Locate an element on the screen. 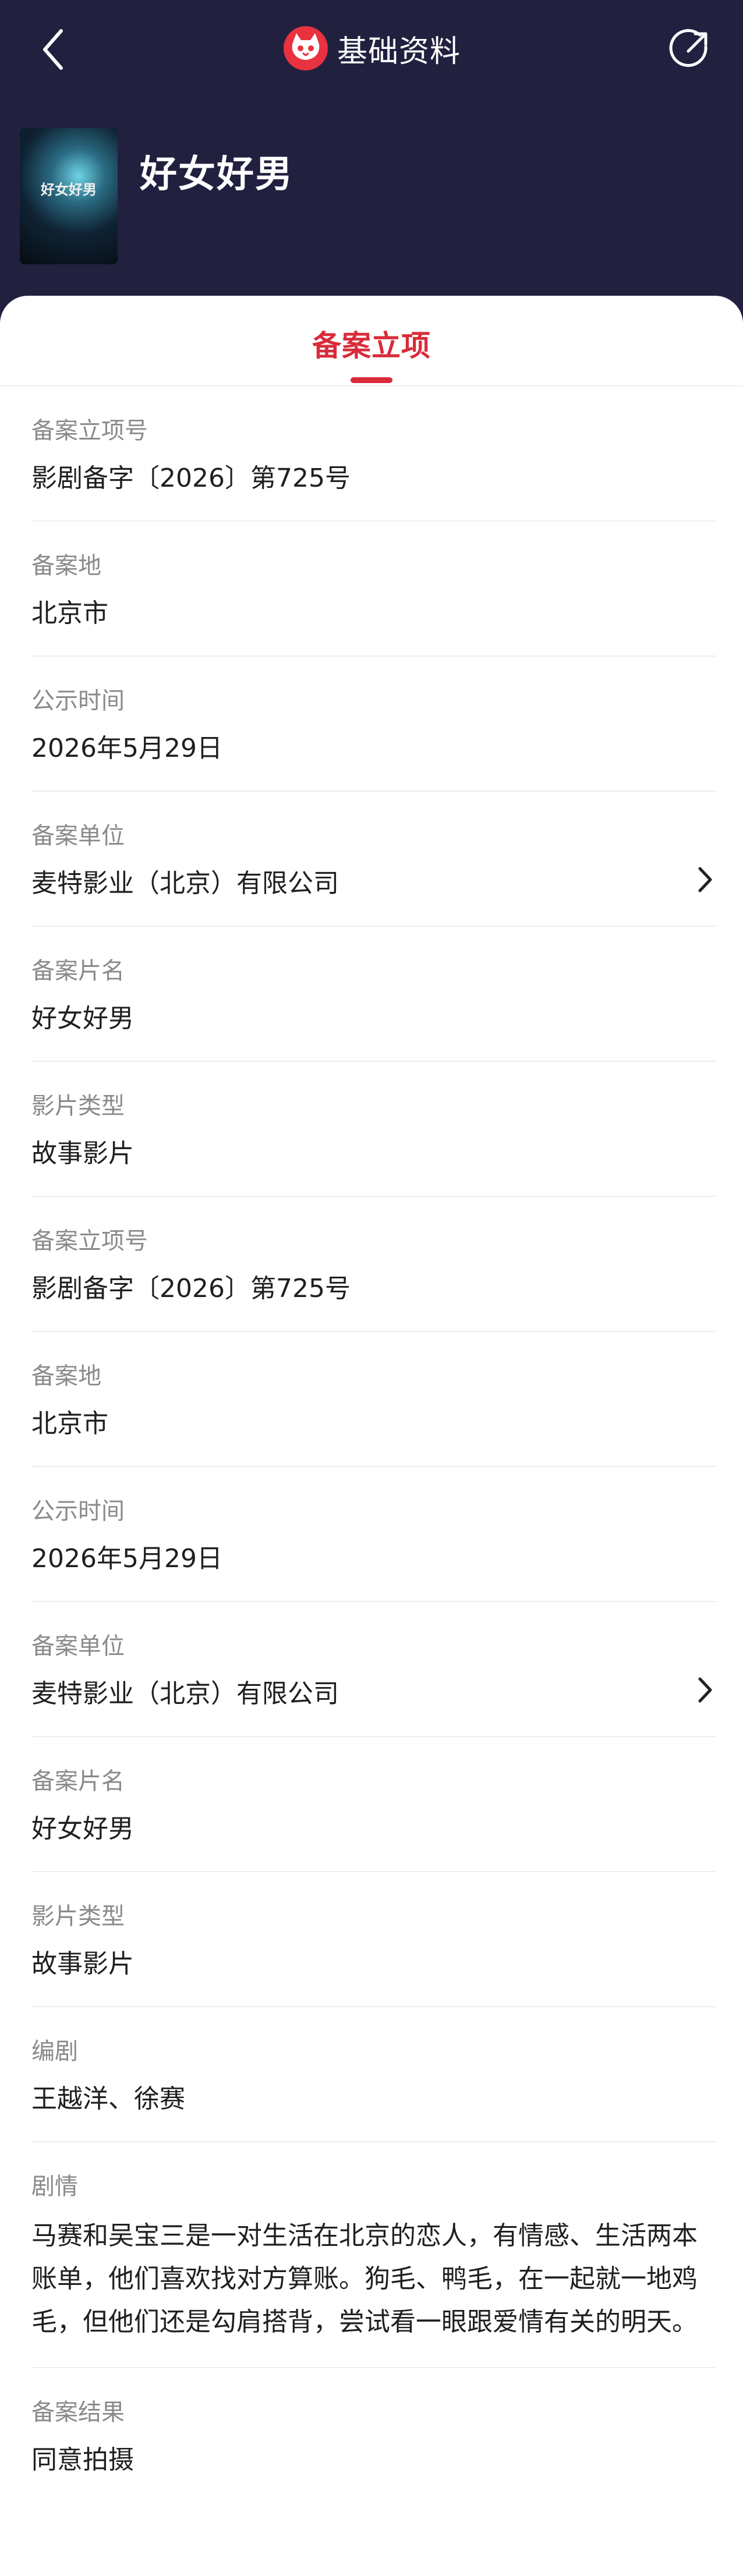 Image resolution: width=743 pixels, height=2576 pixels. row-value: 王越洋、徐赛 is located at coordinates (108, 2099).